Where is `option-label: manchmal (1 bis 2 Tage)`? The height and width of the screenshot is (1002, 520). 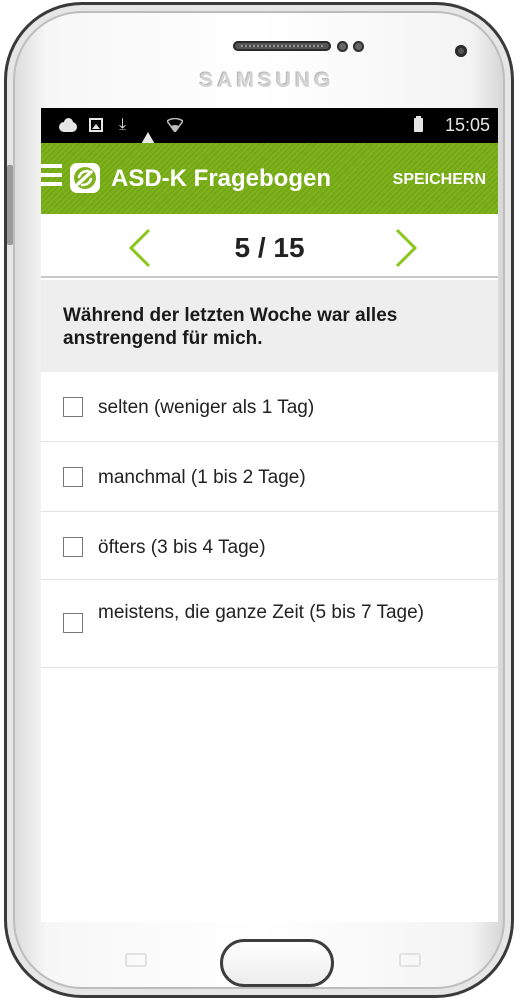
option-label: manchmal (1 bis 2 Tage) is located at coordinates (202, 477).